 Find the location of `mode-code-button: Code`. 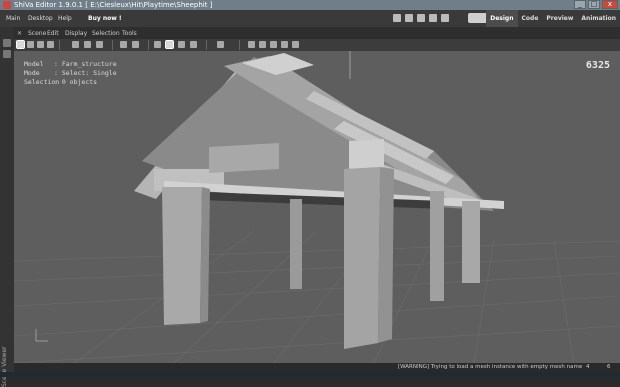

mode-code-button: Code is located at coordinates (530, 18).